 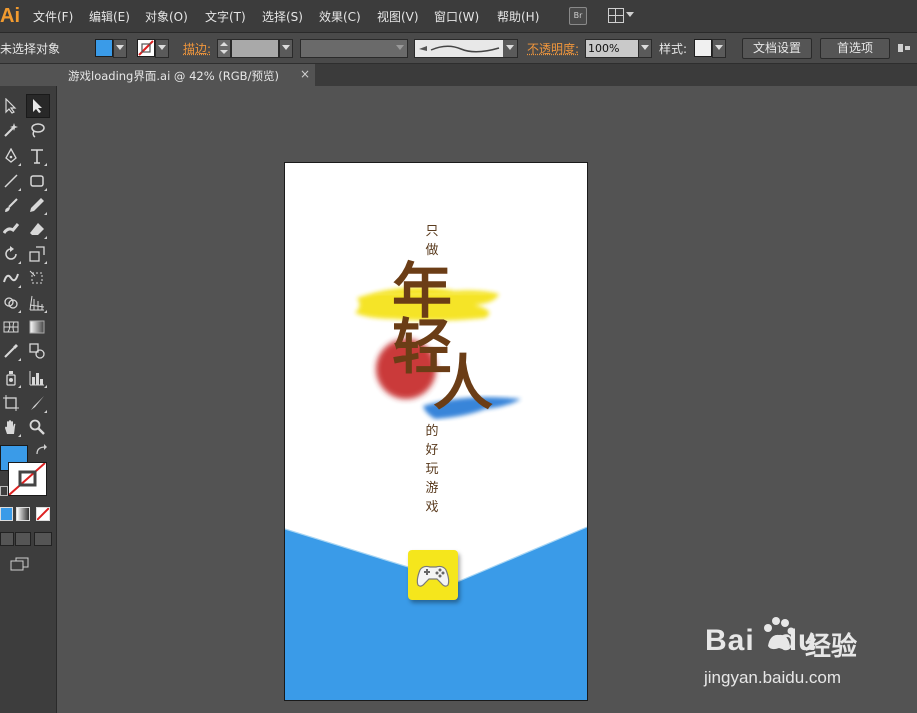 I want to click on graphic-style-dropdown, so click(x=719, y=48).